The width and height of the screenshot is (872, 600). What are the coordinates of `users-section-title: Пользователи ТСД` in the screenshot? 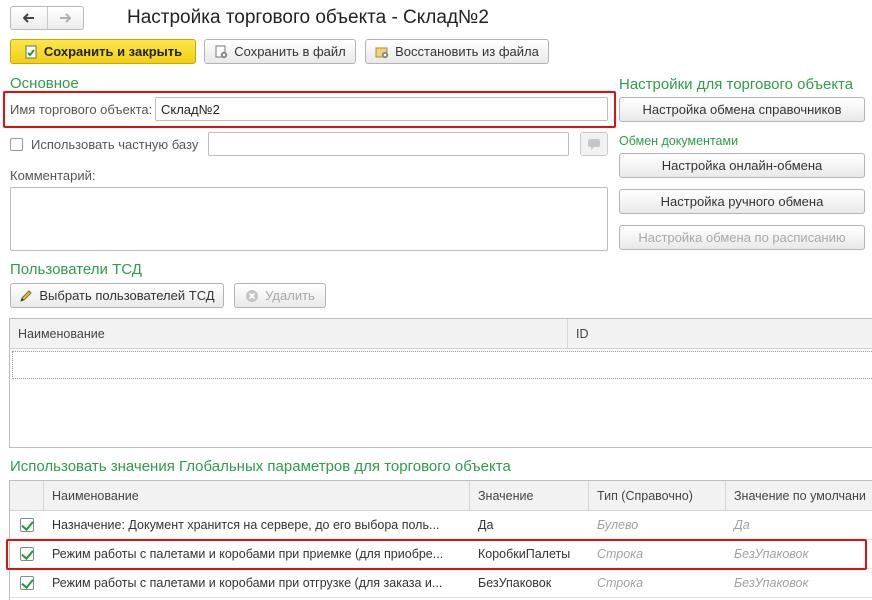 It's located at (76, 269).